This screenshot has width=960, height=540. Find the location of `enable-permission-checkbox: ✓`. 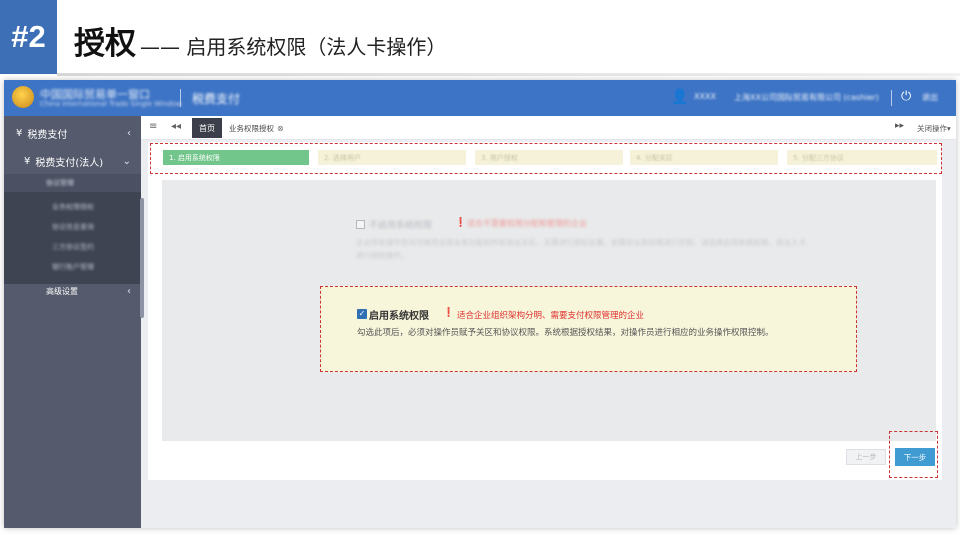

enable-permission-checkbox: ✓ is located at coordinates (362, 314).